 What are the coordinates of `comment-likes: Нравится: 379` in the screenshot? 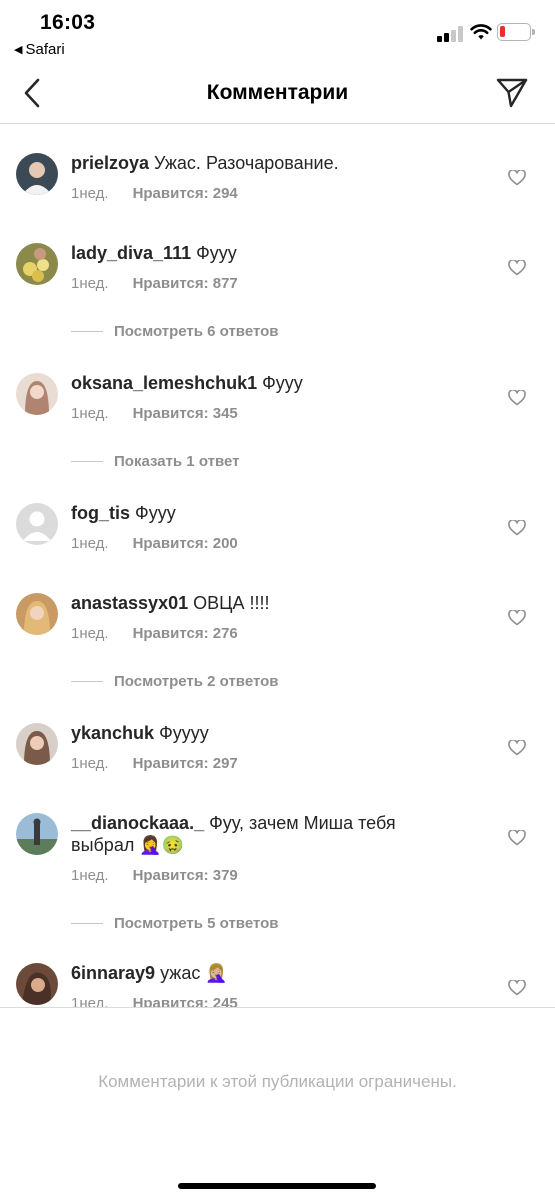 It's located at (185, 875).